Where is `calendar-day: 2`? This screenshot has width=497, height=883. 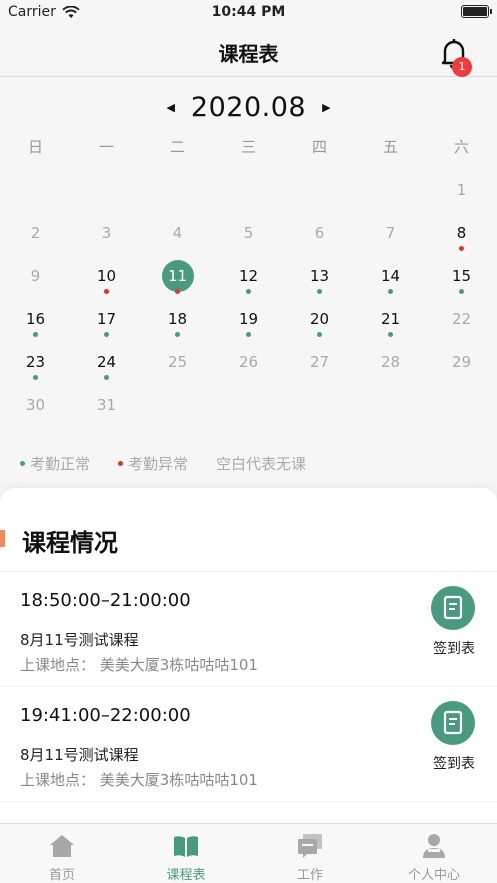
calendar-day: 2 is located at coordinates (35, 240).